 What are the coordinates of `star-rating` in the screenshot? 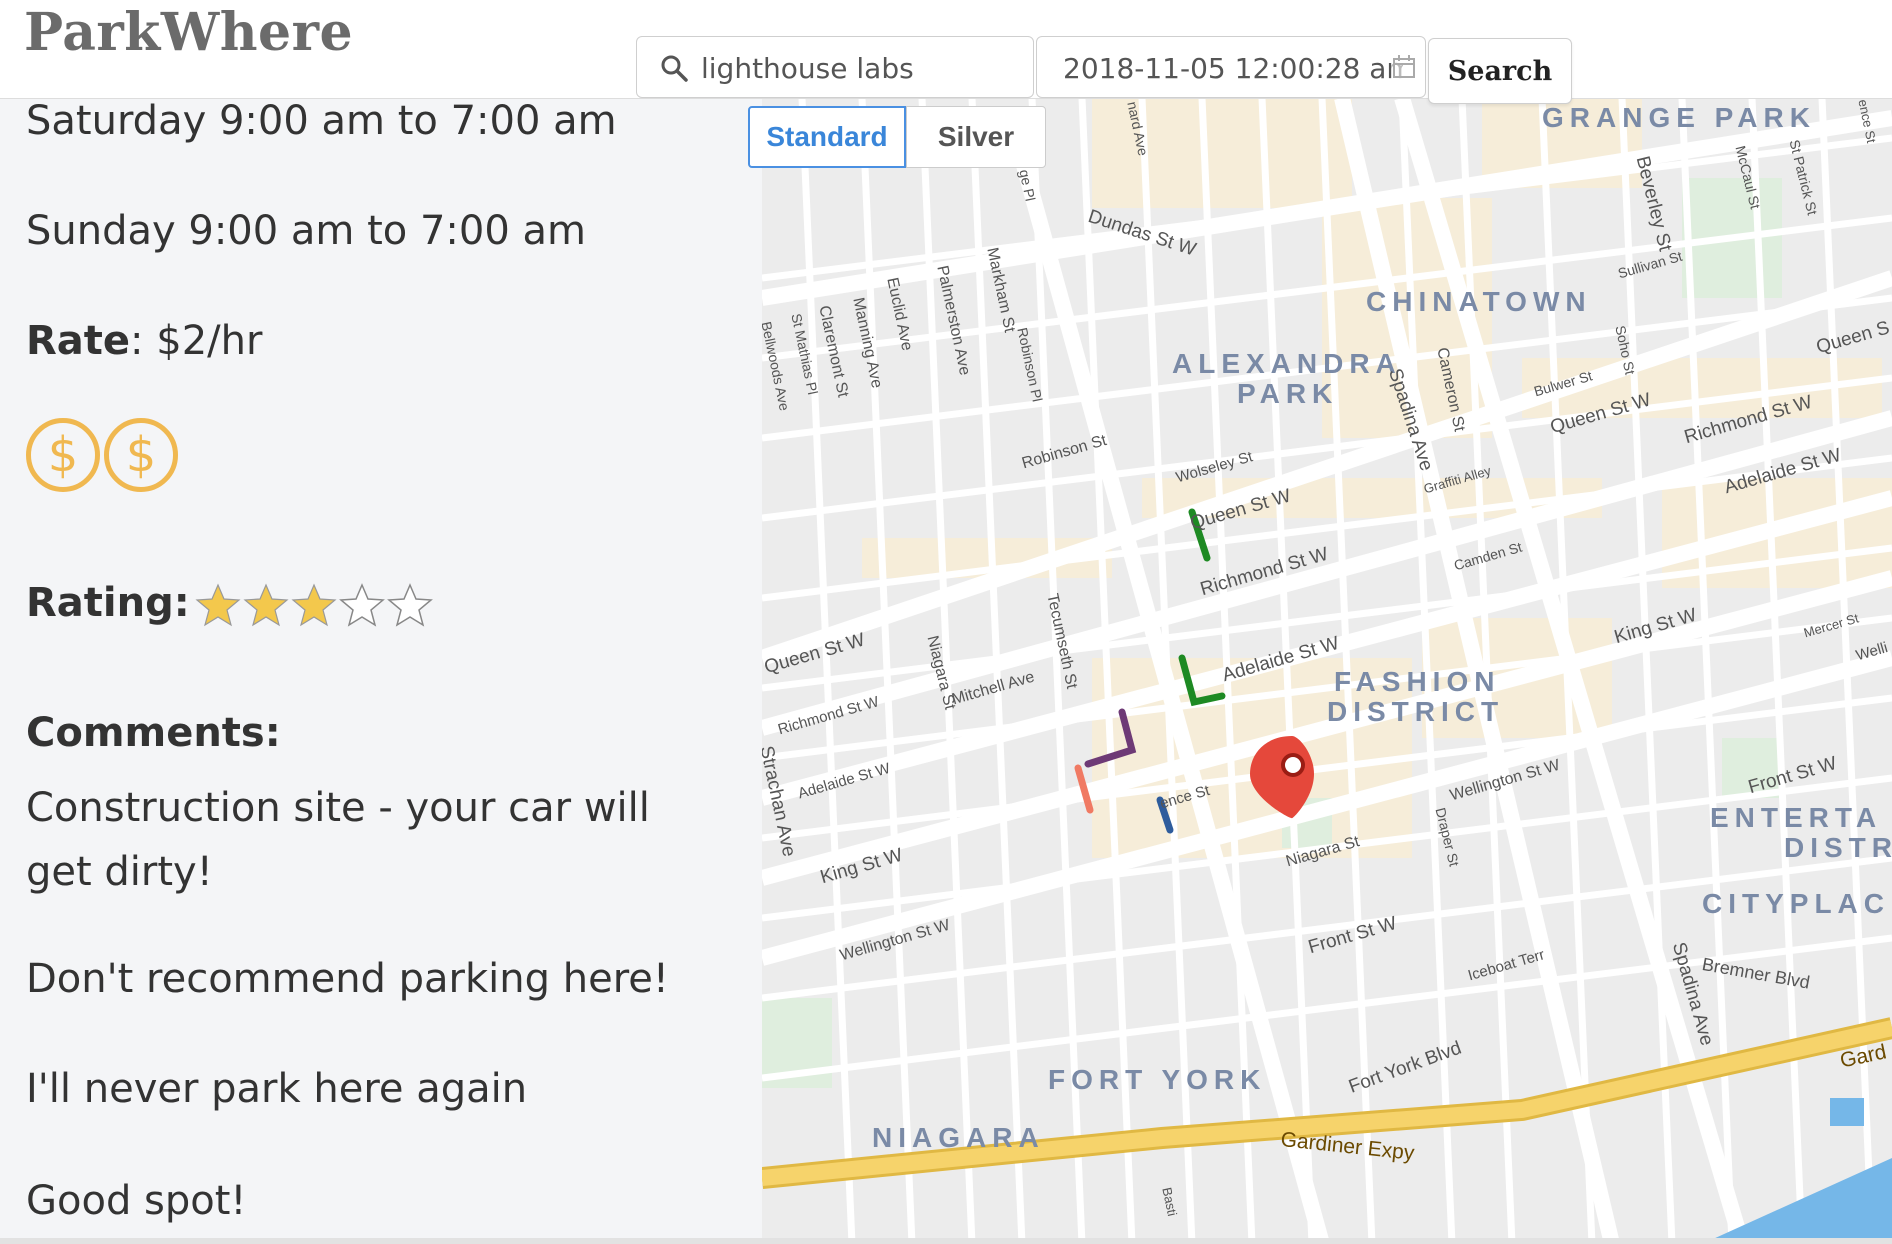 It's located at (314, 606).